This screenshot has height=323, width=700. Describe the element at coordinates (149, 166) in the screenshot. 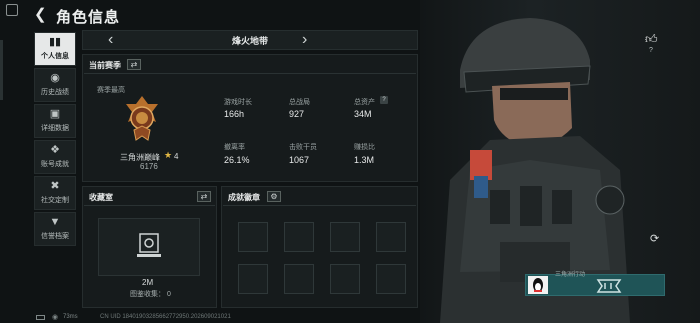

I see `rank-score: 6176` at that location.